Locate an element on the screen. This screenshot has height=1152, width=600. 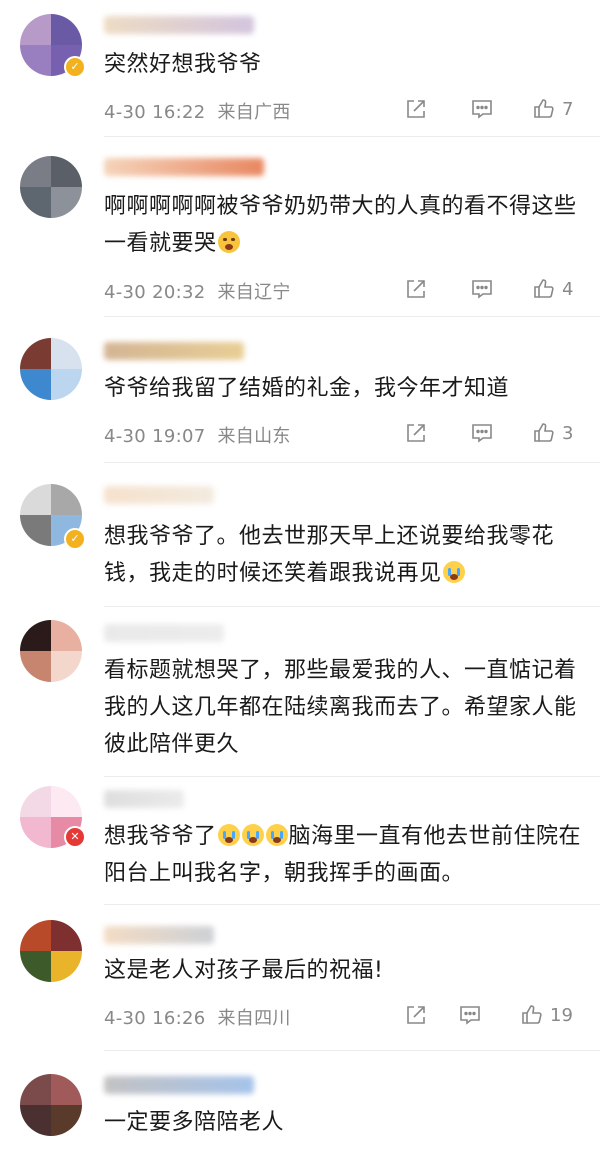
comment-meta: 4-30 16:22 来自广西 is located at coordinates (197, 111).